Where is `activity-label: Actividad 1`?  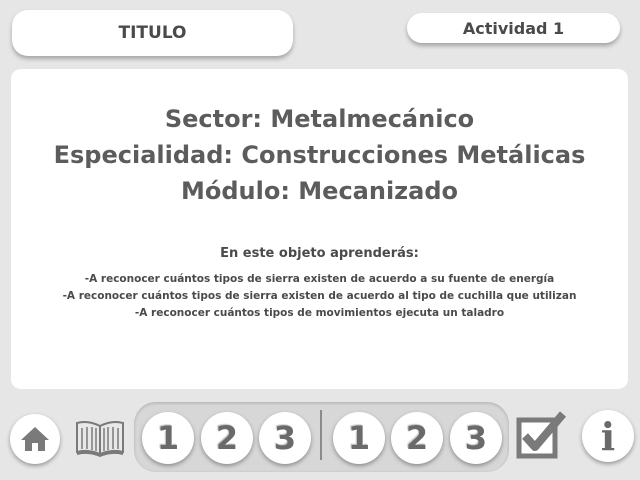
activity-label: Actividad 1 is located at coordinates (513, 28).